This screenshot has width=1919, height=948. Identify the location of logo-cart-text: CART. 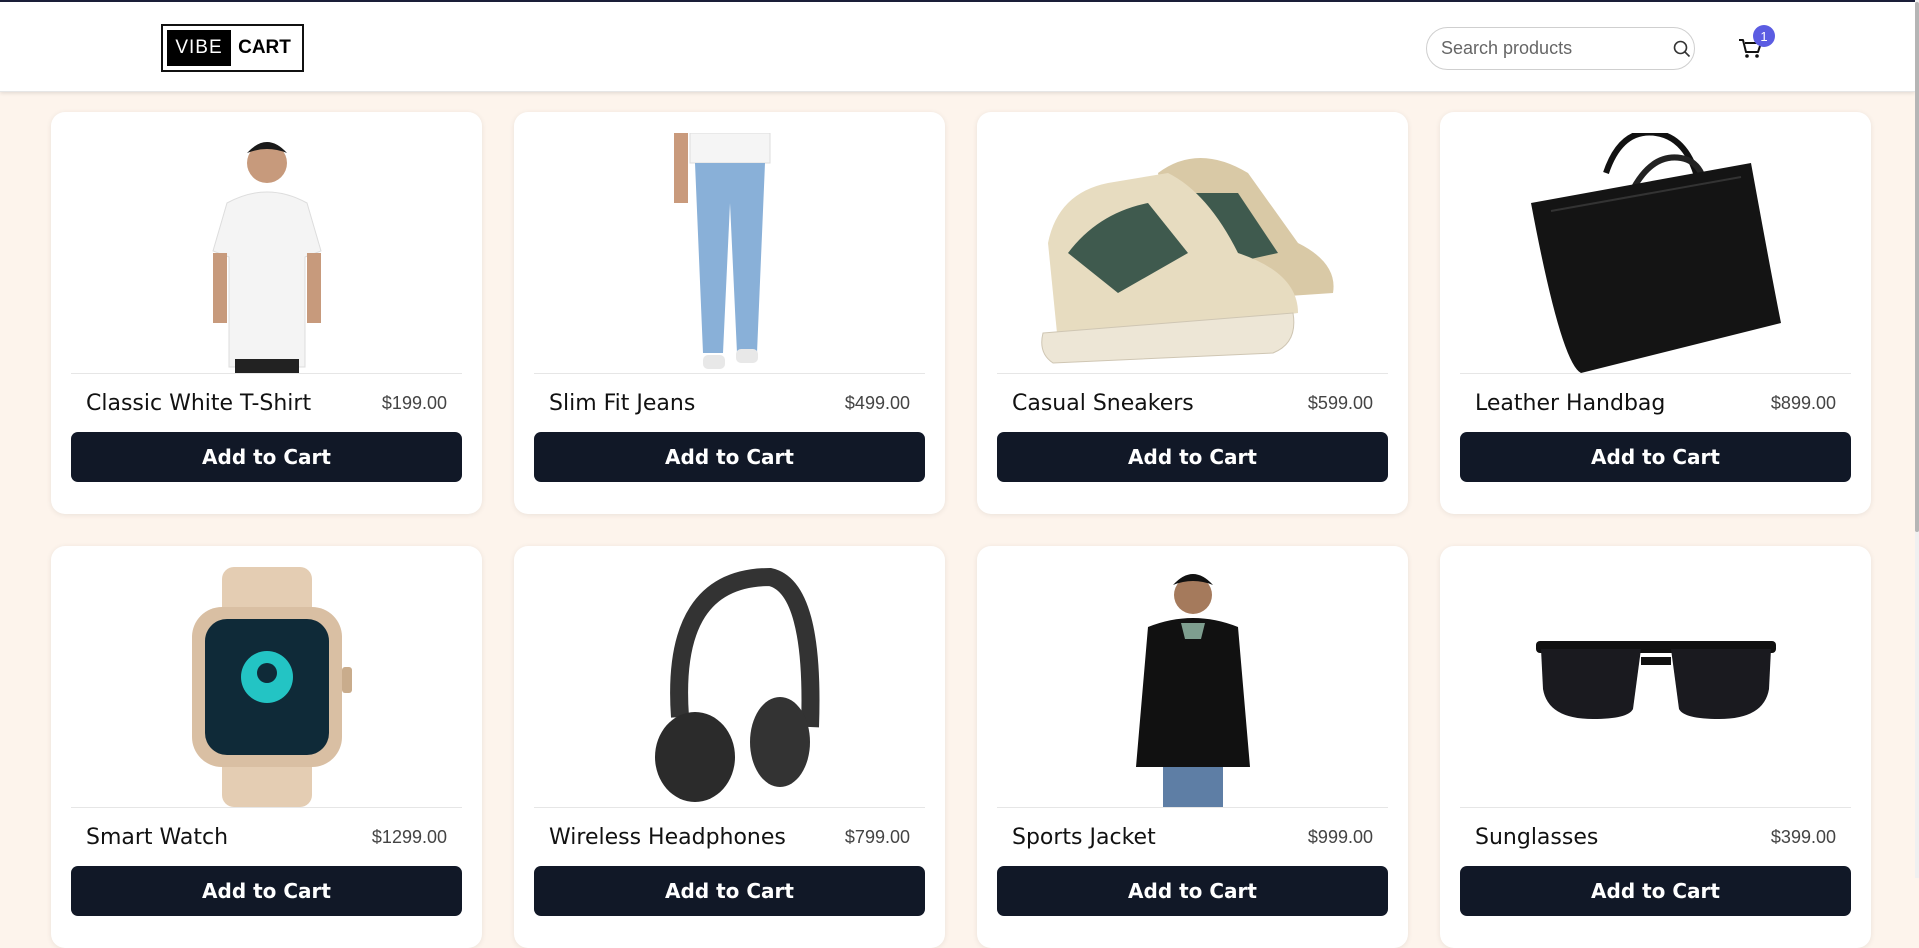
(264, 47).